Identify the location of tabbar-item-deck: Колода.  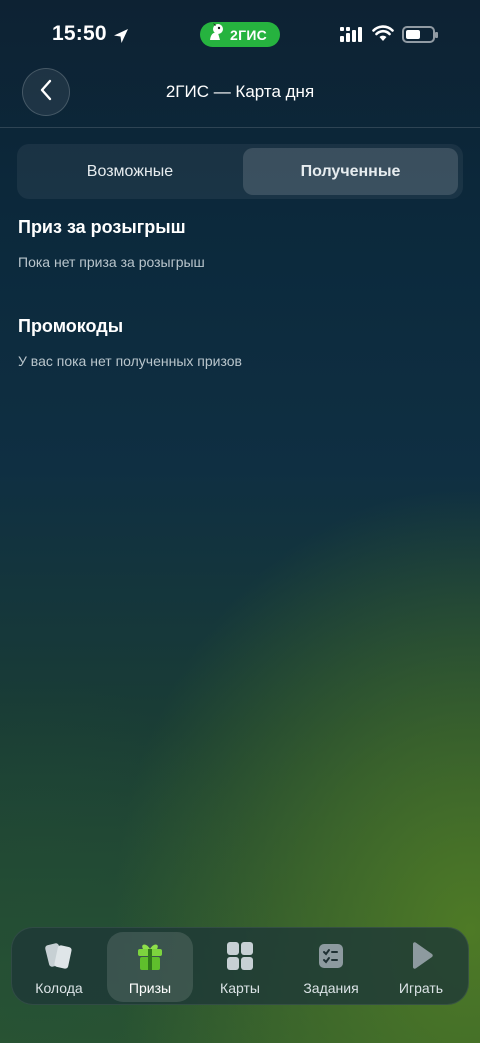
(59, 967).